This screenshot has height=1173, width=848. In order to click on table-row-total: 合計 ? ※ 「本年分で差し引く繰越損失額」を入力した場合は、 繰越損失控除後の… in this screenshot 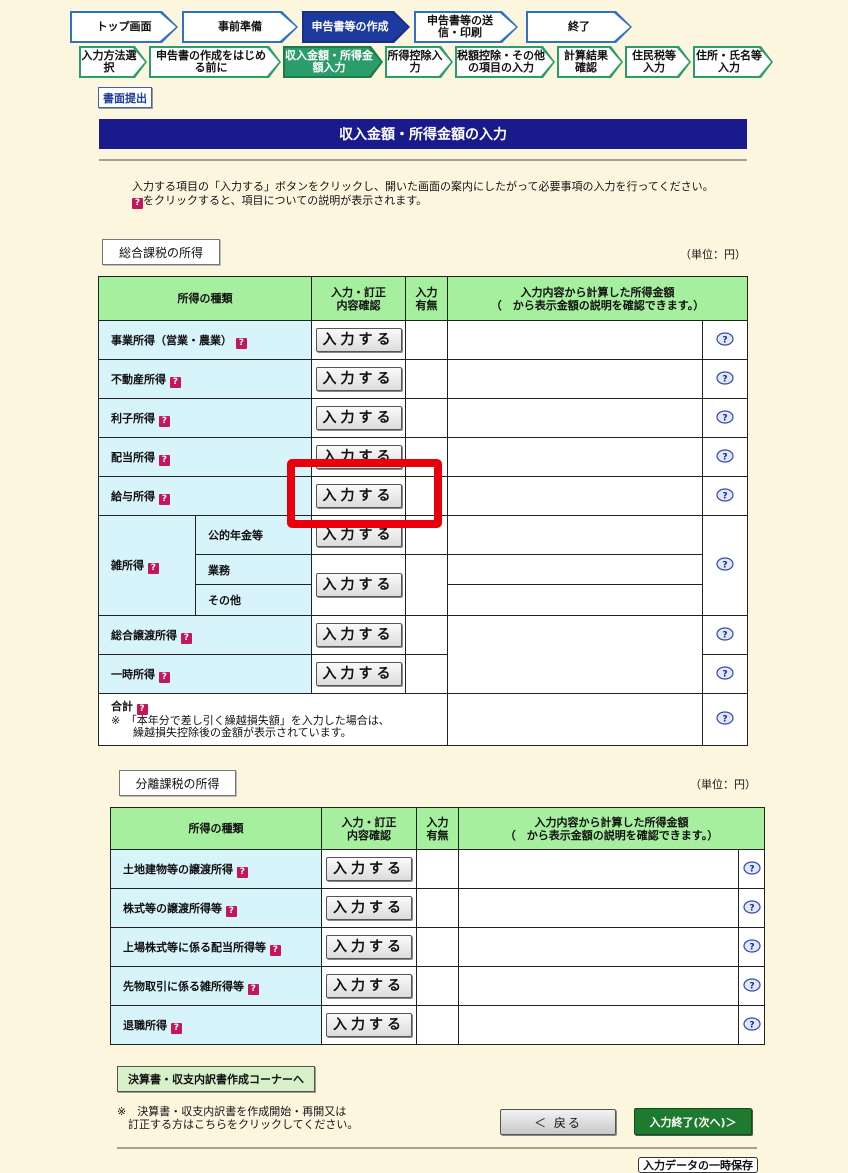, I will do `click(423, 719)`.